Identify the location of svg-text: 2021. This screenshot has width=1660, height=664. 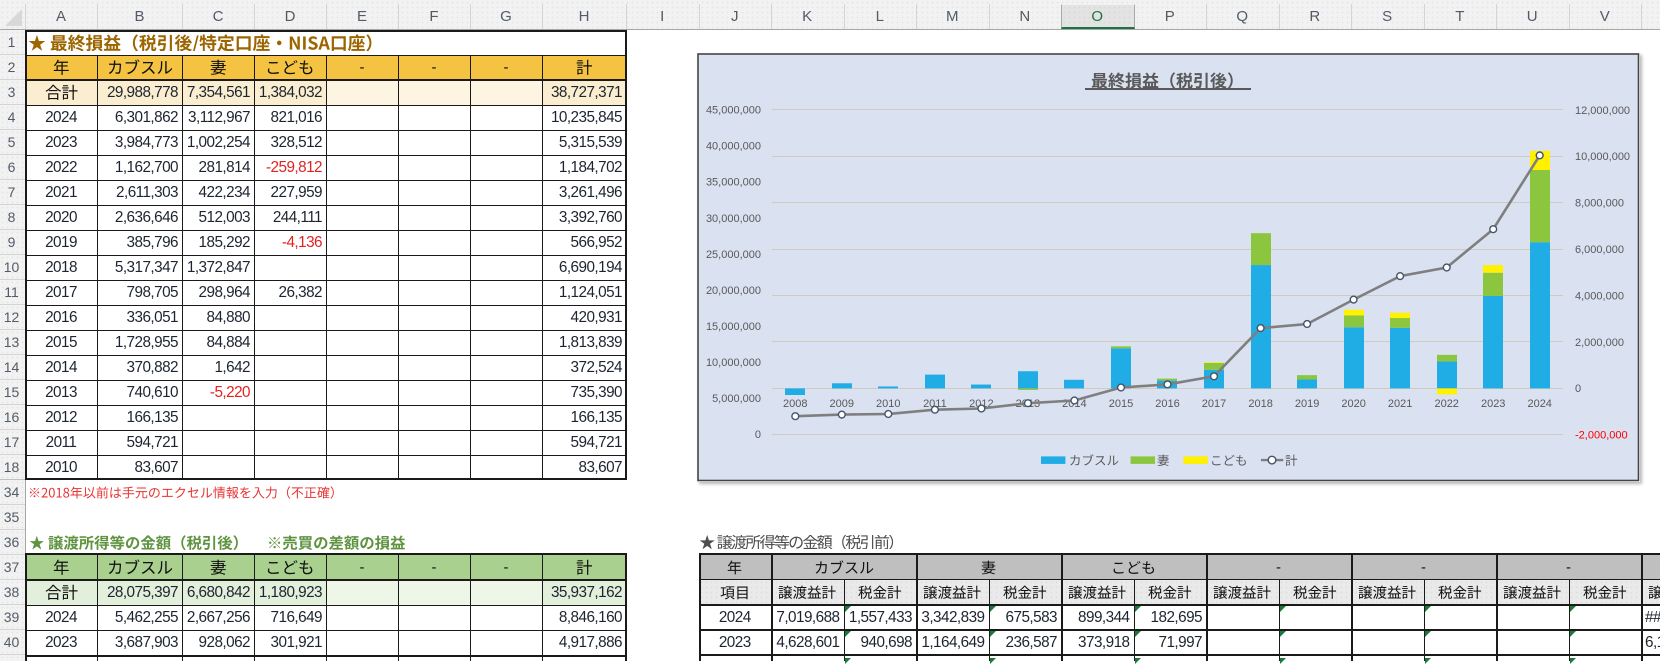
(1400, 404).